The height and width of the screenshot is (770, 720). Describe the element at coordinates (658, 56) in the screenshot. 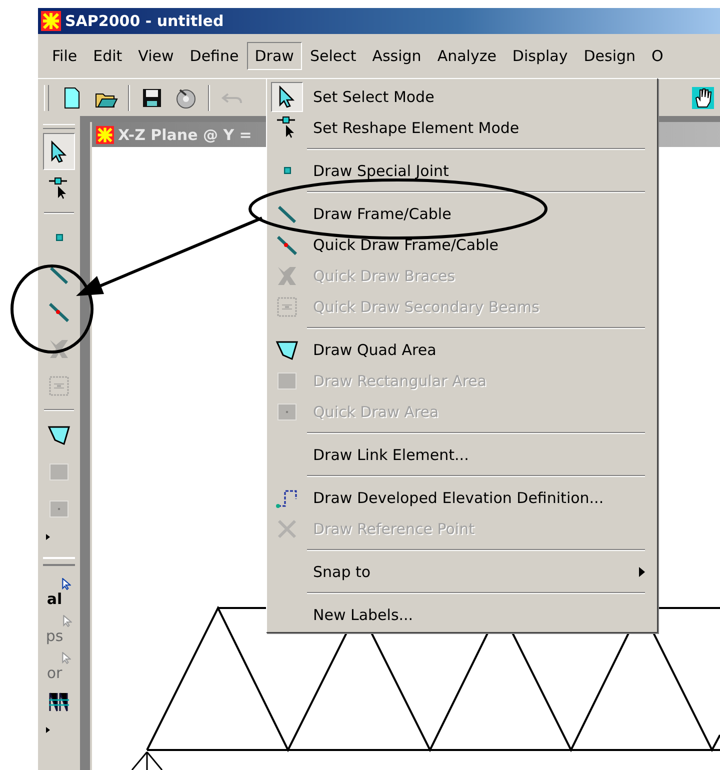

I see `menu-bar-item: O` at that location.